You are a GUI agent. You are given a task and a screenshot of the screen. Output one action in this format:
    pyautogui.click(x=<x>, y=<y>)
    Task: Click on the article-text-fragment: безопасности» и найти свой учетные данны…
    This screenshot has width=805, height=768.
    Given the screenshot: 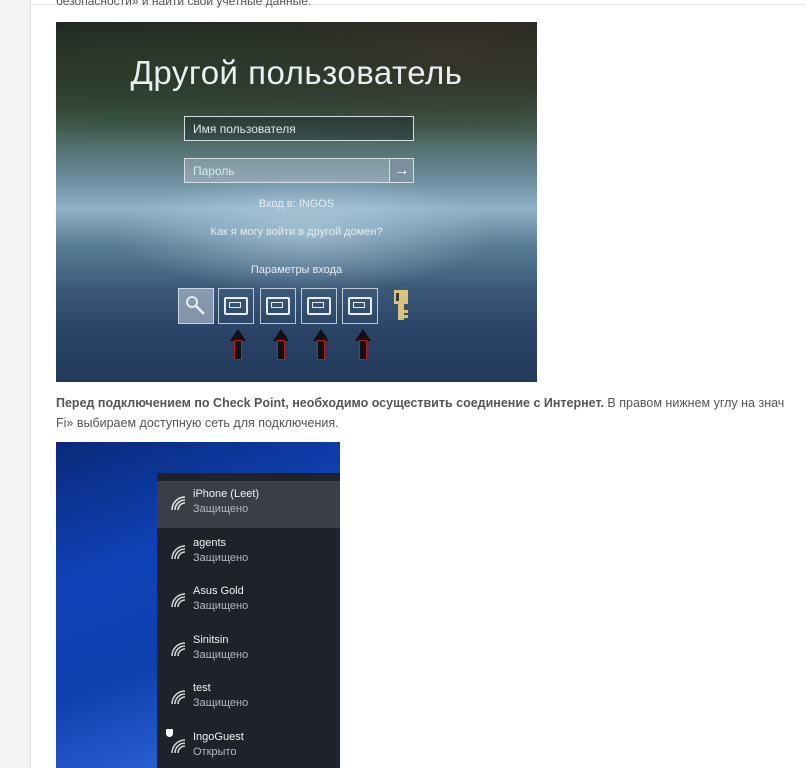 What is the action you would take?
    pyautogui.click(x=184, y=4)
    